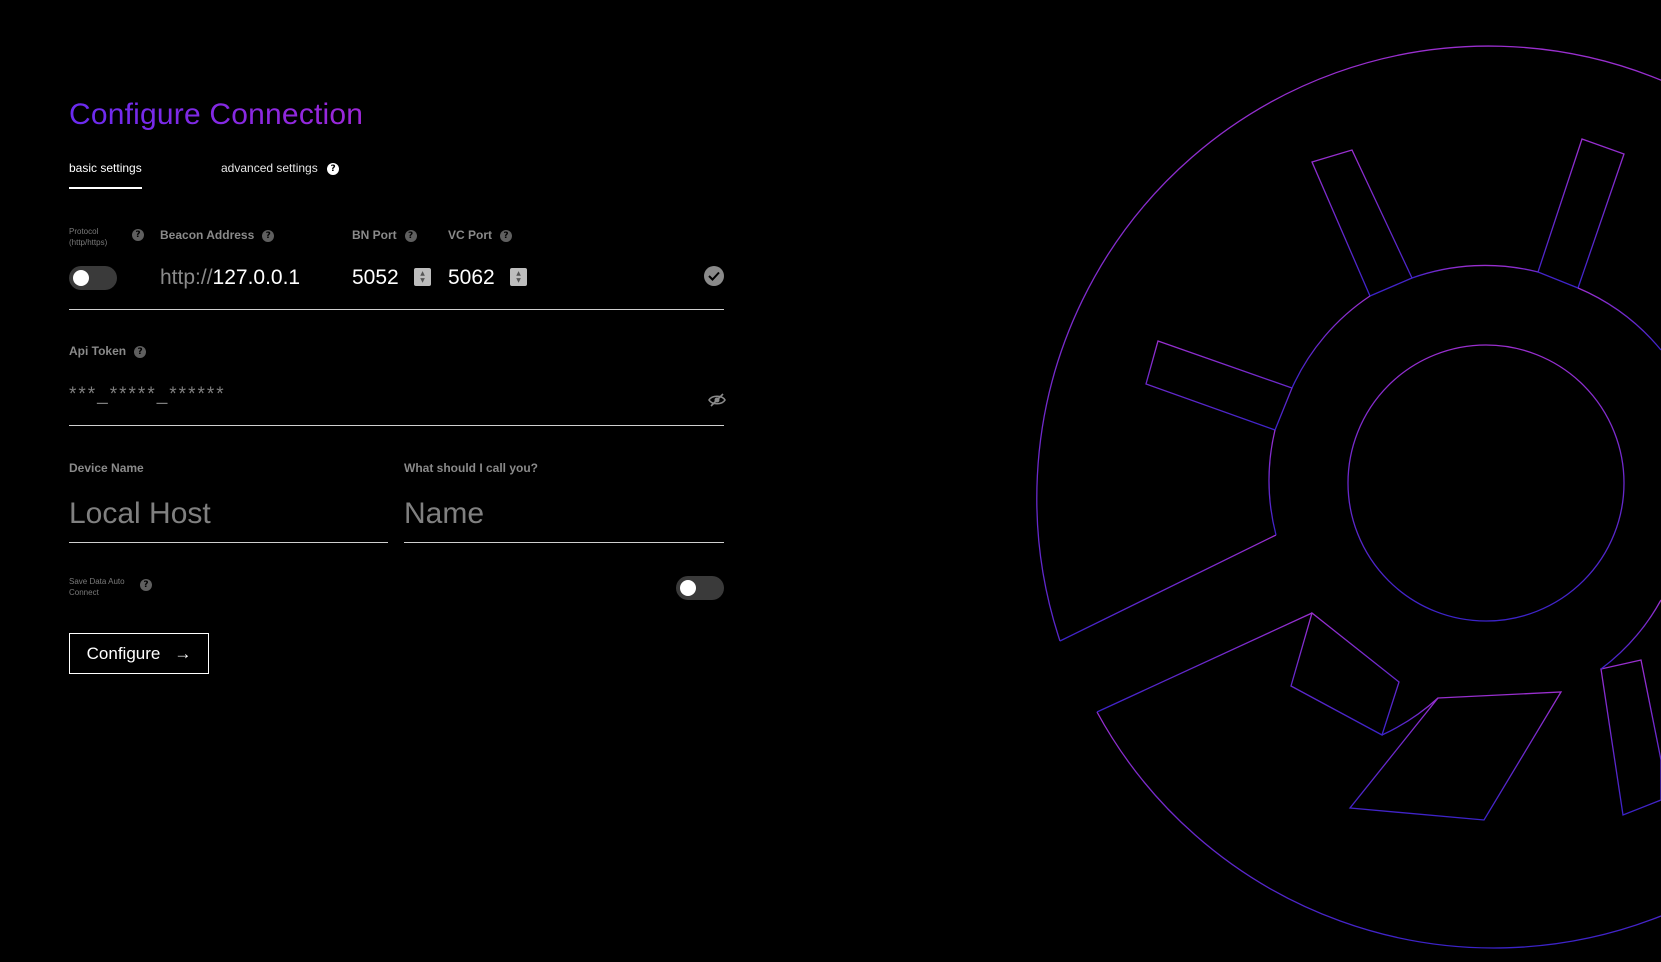  Describe the element at coordinates (139, 653) in the screenshot. I see `configure-button: Configure →` at that location.